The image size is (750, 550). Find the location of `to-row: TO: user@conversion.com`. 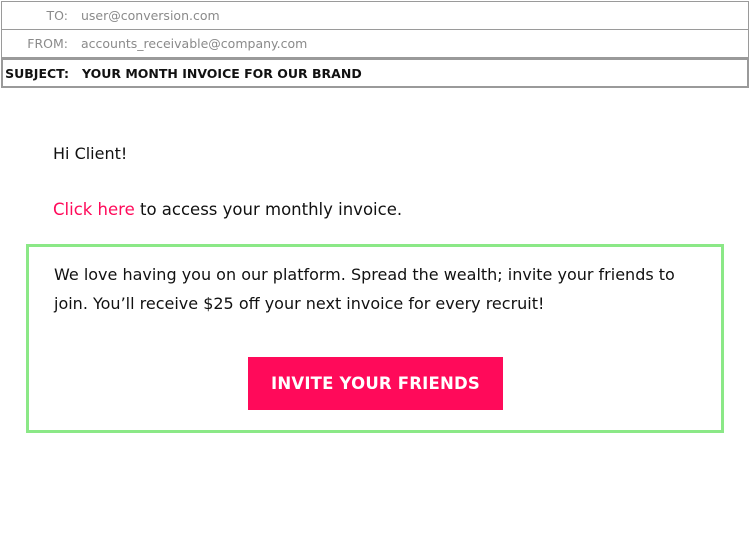

to-row: TO: user@conversion.com is located at coordinates (375, 15).